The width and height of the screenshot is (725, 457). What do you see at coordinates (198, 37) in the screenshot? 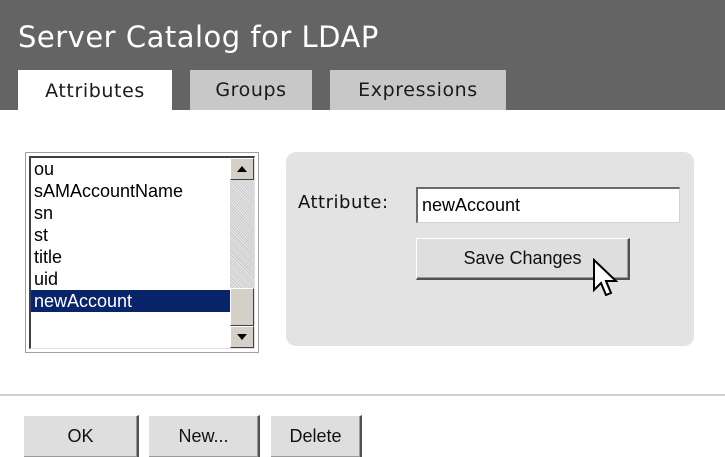
I see `page-title: Server Catalog for LDAP` at bounding box center [198, 37].